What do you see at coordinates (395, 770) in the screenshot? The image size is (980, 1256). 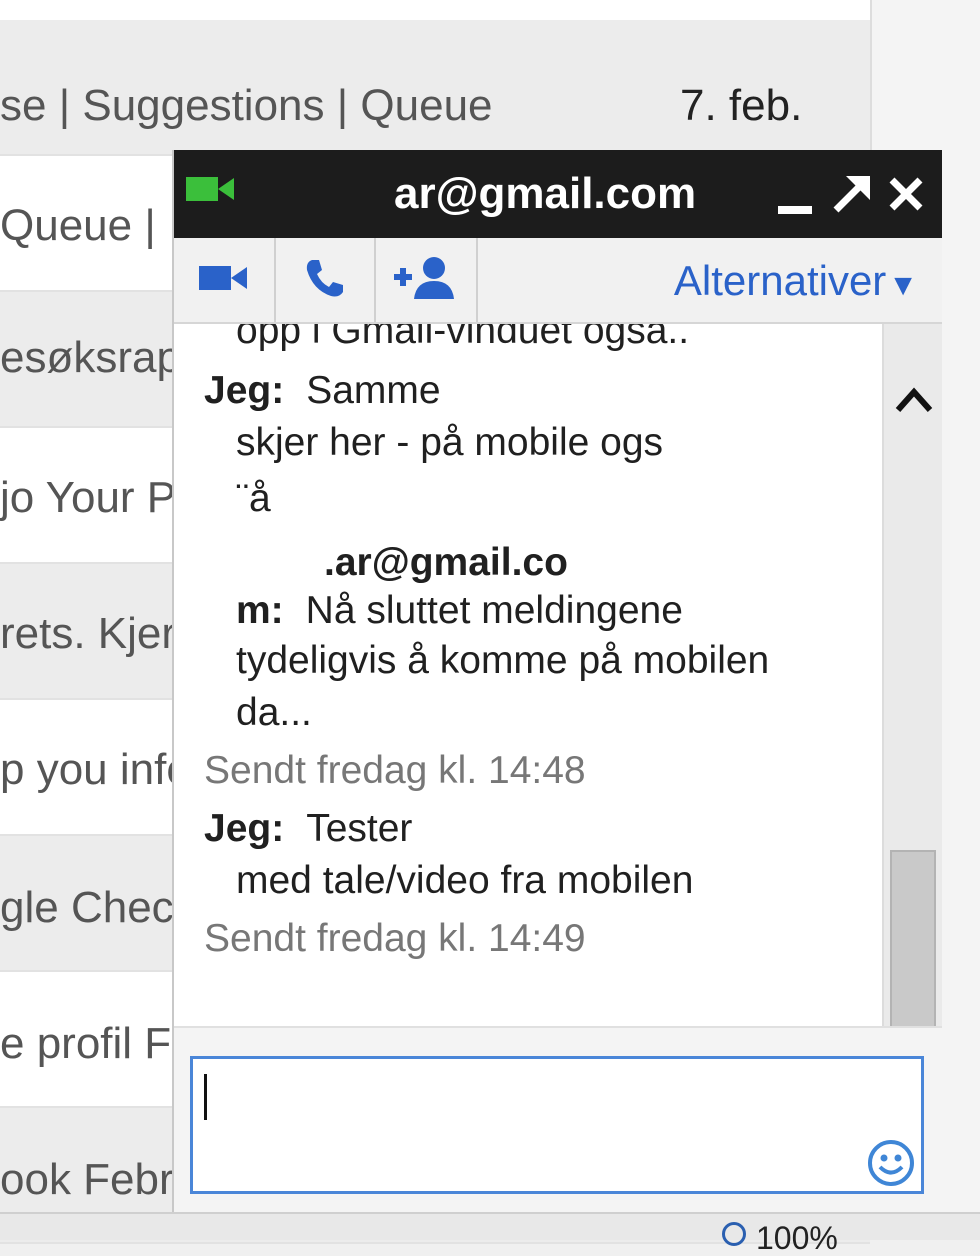 I see `message-timestamp: Sendt fredag kl. 14:48` at bounding box center [395, 770].